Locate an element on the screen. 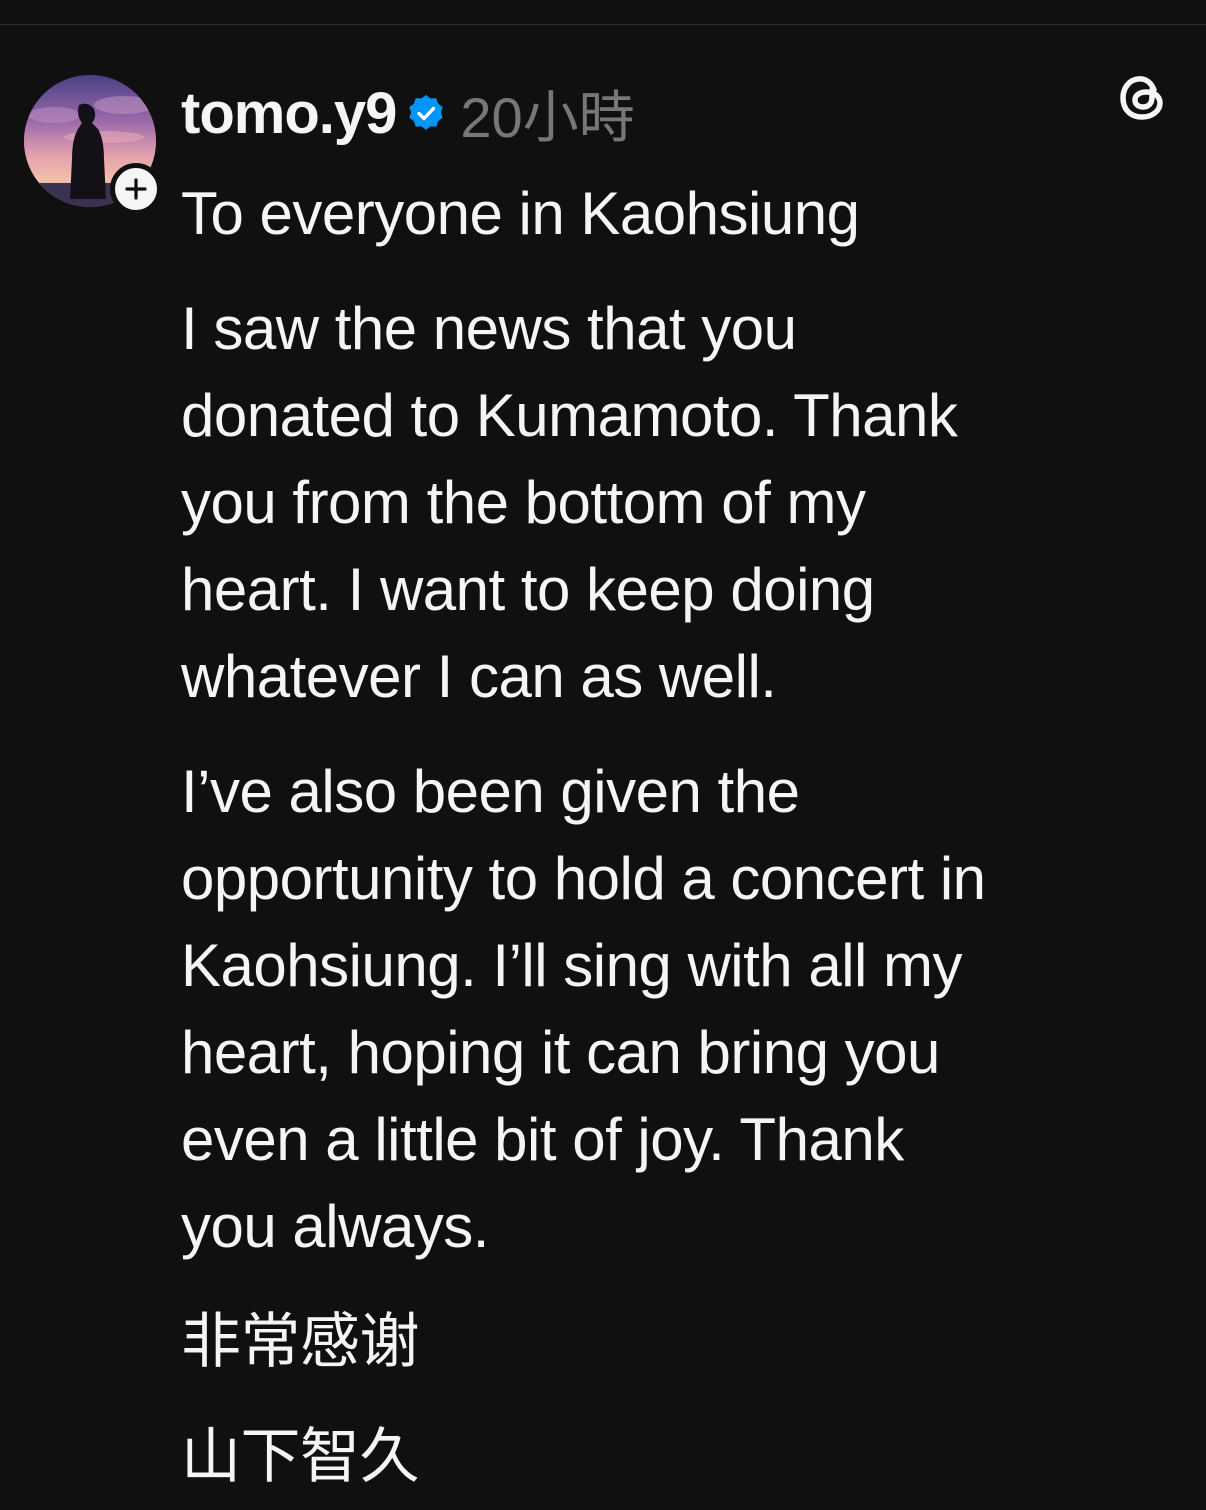  post-paragraph: 非常感谢 is located at coordinates (681, 1341).